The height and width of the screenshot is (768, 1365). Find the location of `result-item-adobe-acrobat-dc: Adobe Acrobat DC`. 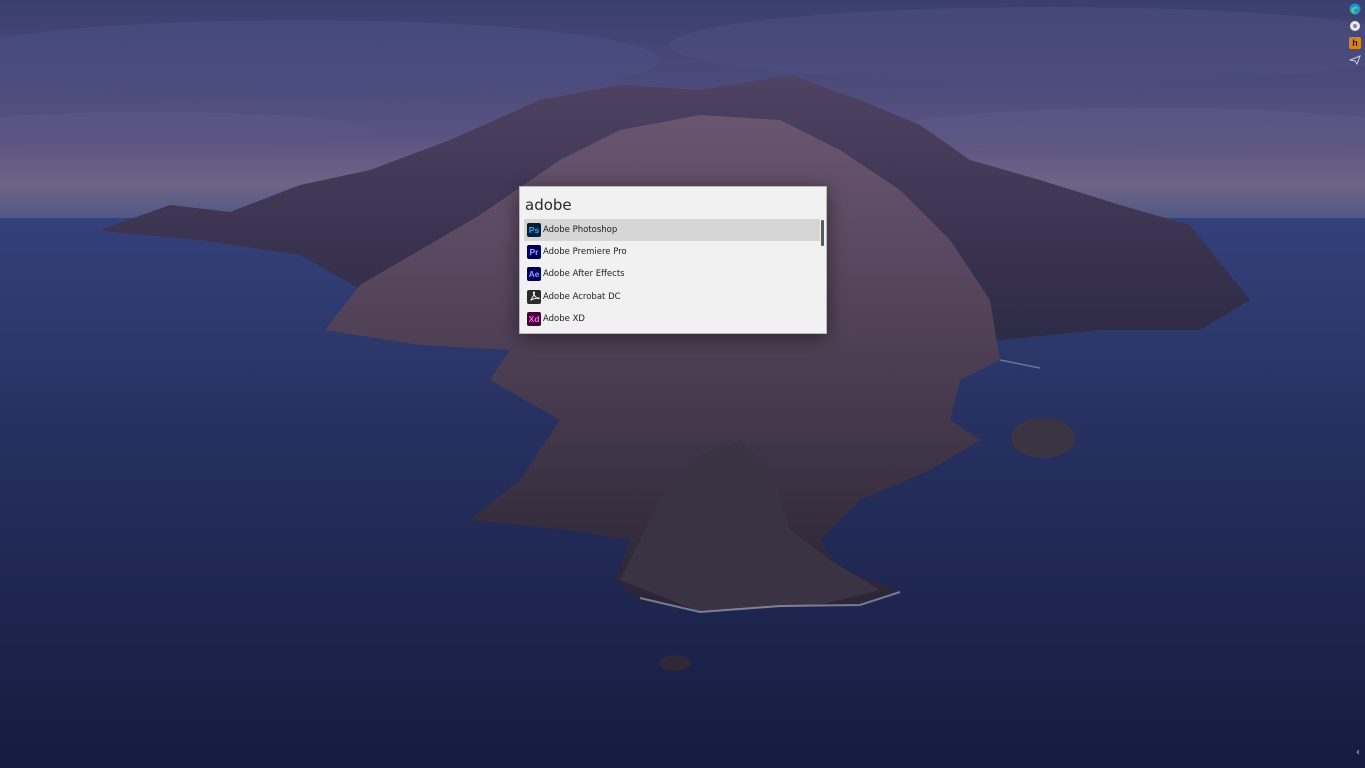

result-item-adobe-acrobat-dc: Adobe Acrobat DC is located at coordinates (672, 297).